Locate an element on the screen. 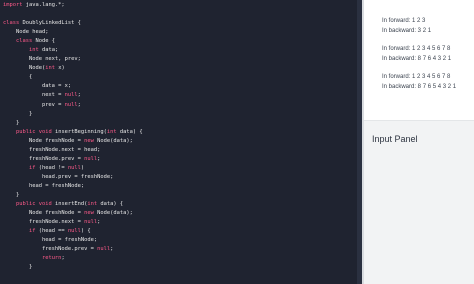 The height and width of the screenshot is (284, 474). code-token: insertBeginning( is located at coordinates (79, 131).